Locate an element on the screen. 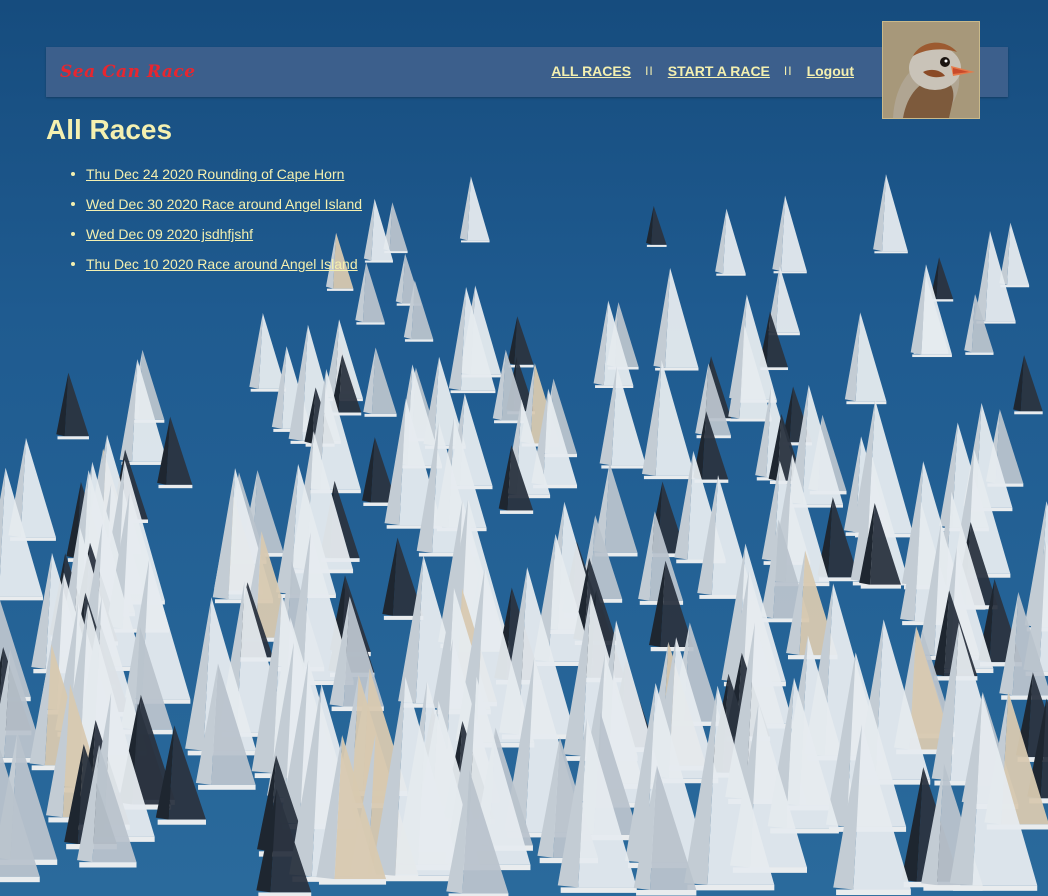  nav-links: ALL RACES II START A RACE II Logout is located at coordinates (702, 71).